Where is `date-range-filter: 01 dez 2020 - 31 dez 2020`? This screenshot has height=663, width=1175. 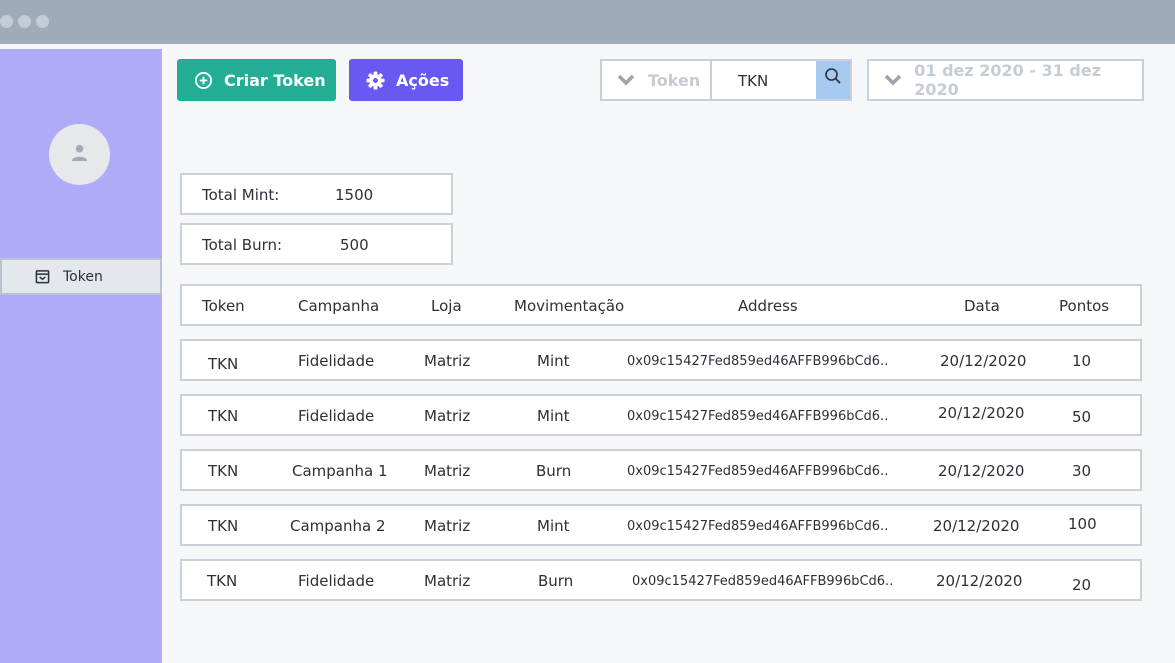
date-range-filter: 01 dez 2020 - 31 dez 2020 is located at coordinates (1005, 80).